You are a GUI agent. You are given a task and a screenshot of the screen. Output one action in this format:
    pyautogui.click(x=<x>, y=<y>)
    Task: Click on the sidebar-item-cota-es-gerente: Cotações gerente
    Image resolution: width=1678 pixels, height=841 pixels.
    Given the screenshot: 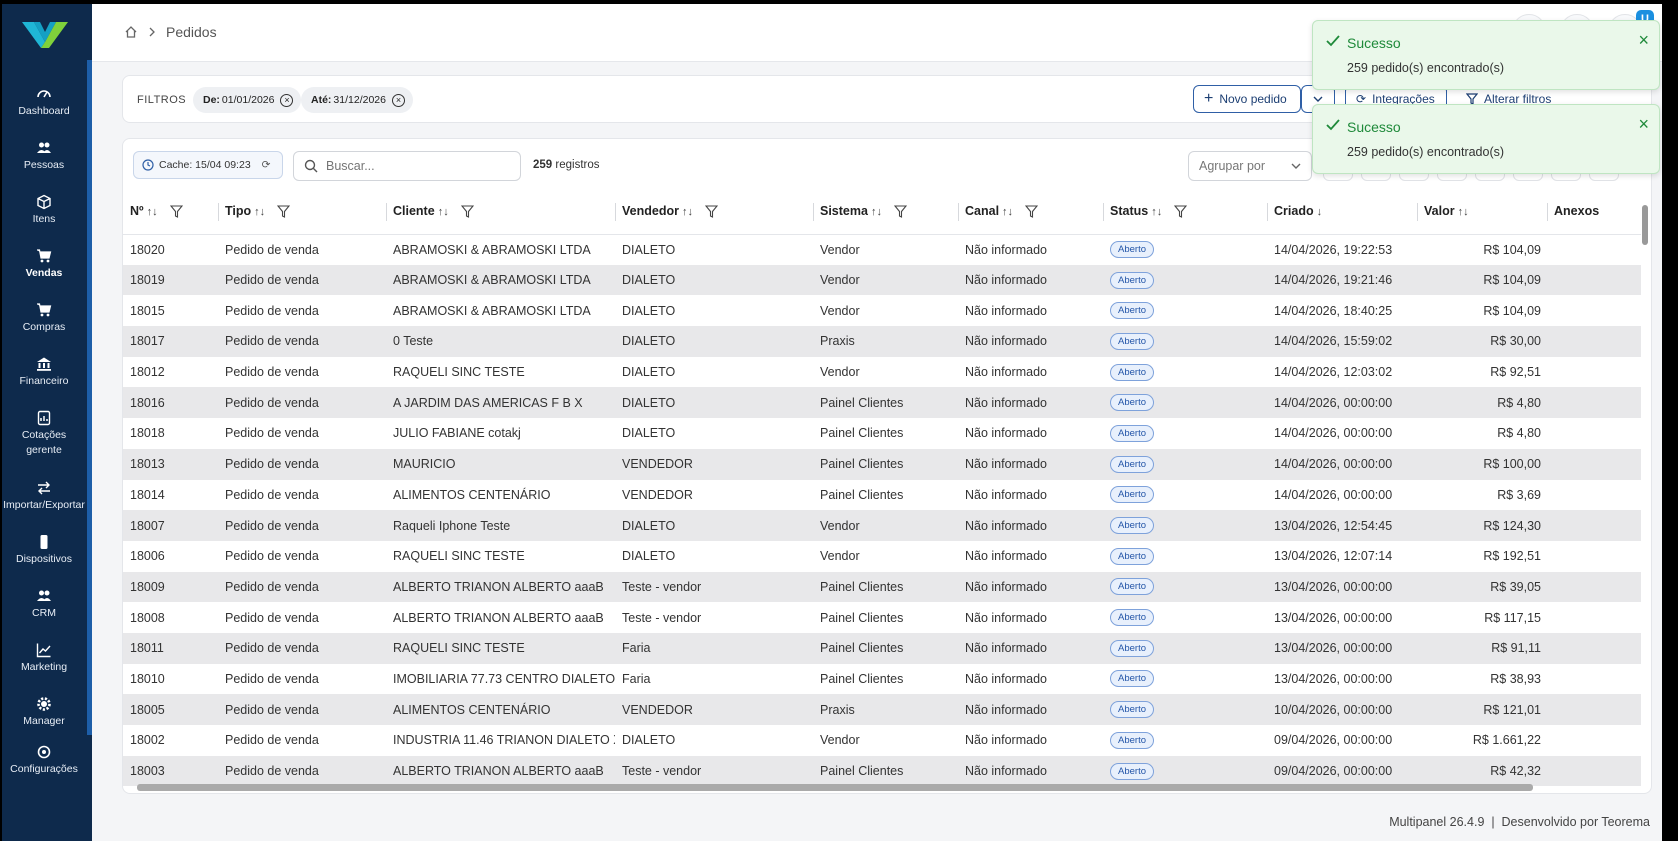 What is the action you would take?
    pyautogui.click(x=44, y=445)
    